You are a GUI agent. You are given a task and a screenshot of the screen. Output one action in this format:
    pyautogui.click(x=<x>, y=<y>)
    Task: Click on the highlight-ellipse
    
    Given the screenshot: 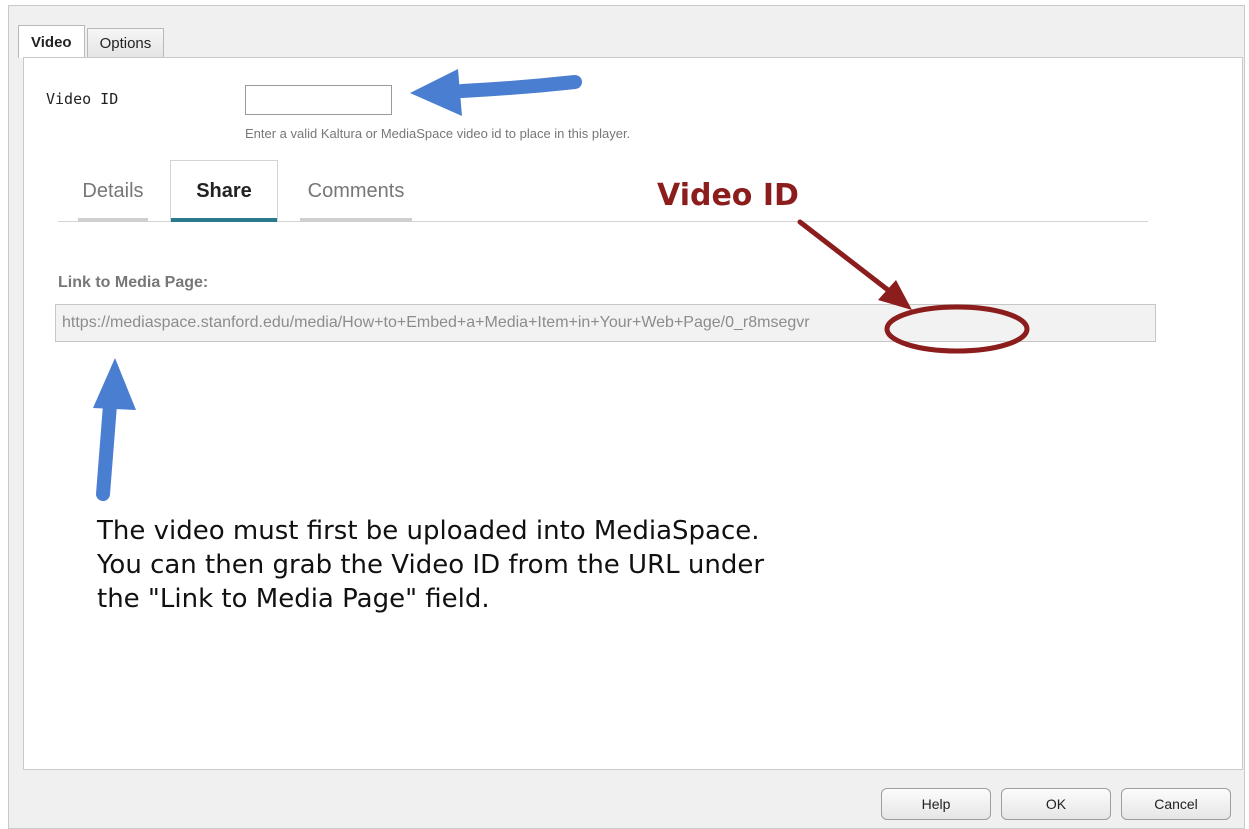 What is the action you would take?
    pyautogui.click(x=957, y=329)
    